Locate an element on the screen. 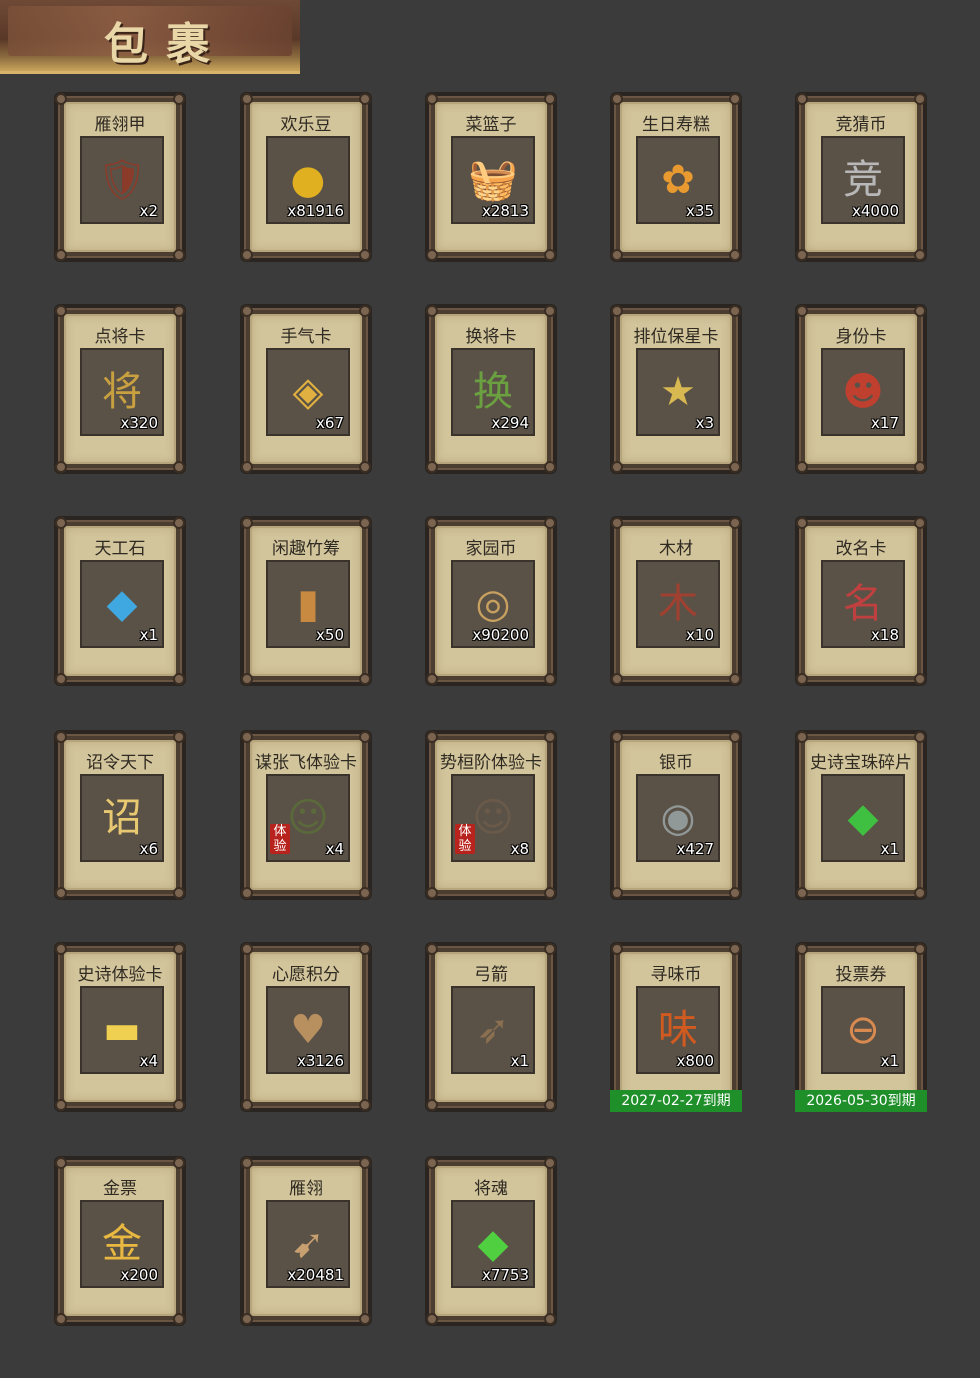  item-quantity: x35 is located at coordinates (700, 211).